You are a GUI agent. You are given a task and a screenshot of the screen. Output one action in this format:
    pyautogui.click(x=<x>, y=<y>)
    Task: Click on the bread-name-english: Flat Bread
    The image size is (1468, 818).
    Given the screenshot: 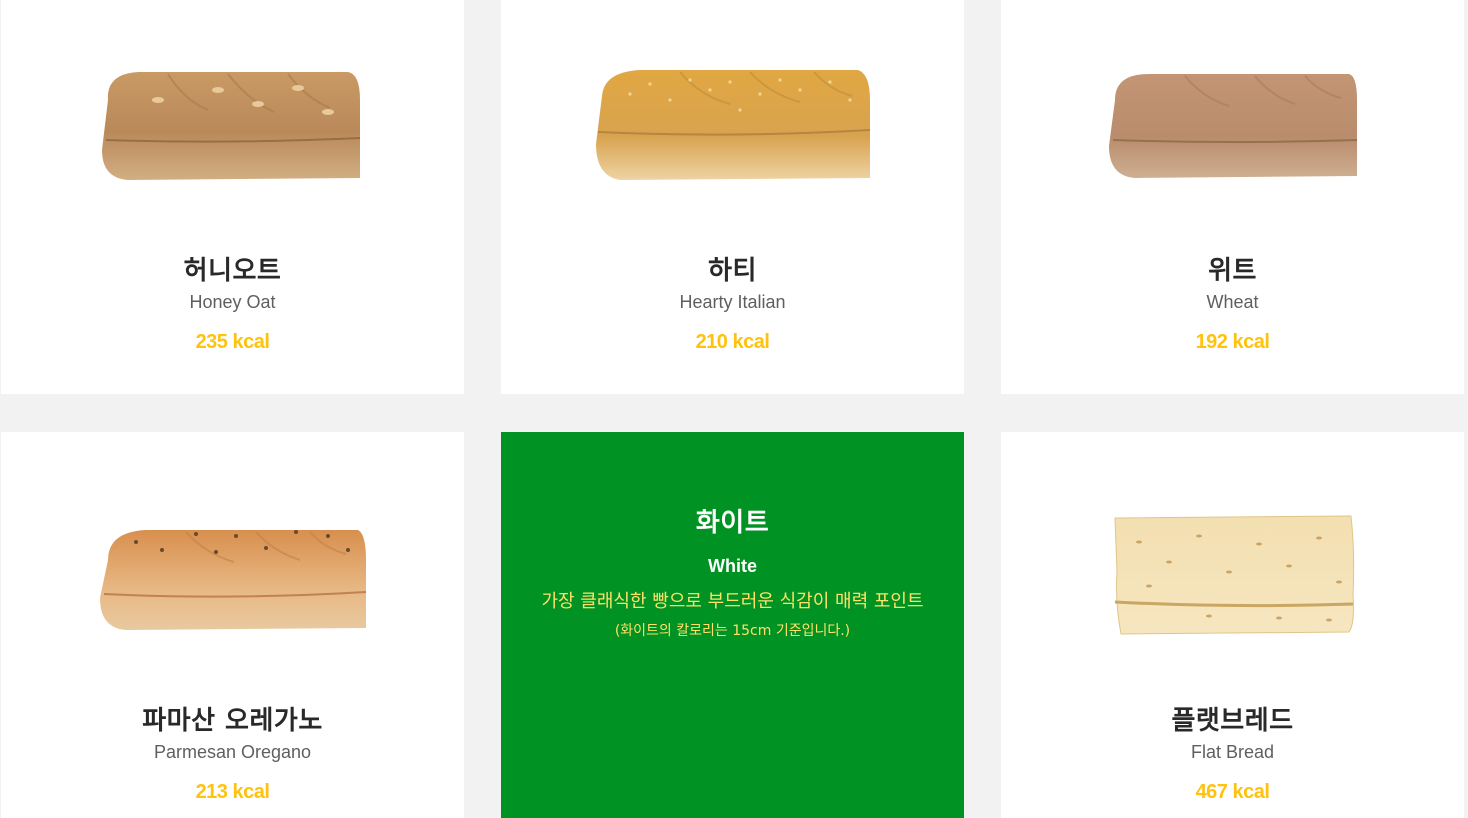 What is the action you would take?
    pyautogui.click(x=1232, y=752)
    